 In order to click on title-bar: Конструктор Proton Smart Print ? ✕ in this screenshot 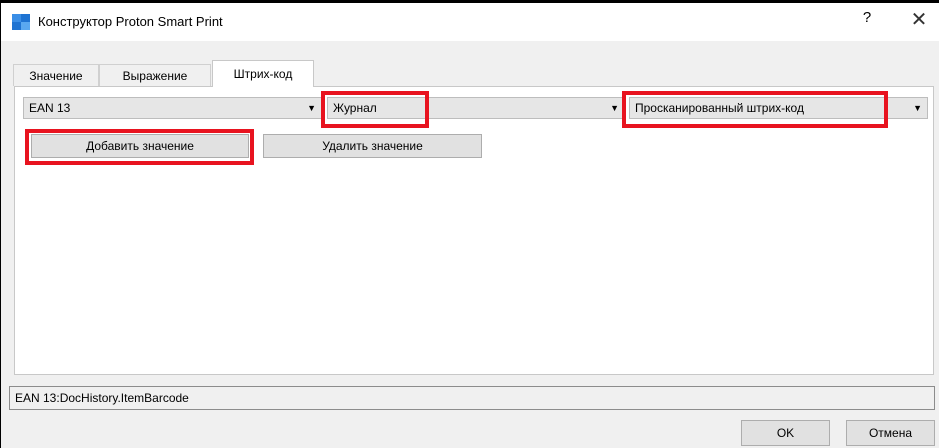, I will do `click(470, 22)`.